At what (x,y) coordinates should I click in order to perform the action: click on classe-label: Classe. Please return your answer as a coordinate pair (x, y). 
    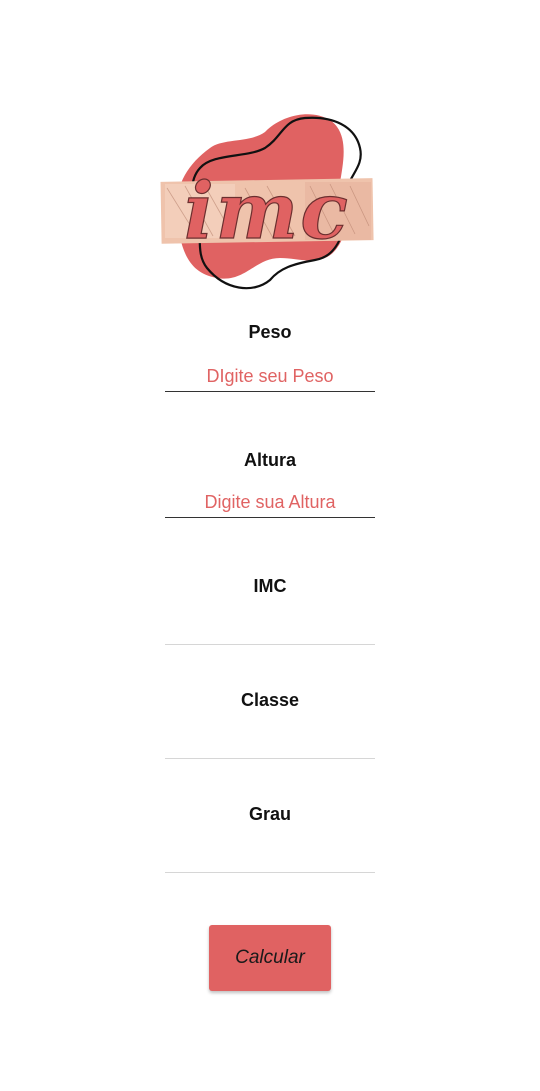
    Looking at the image, I should click on (270, 700).